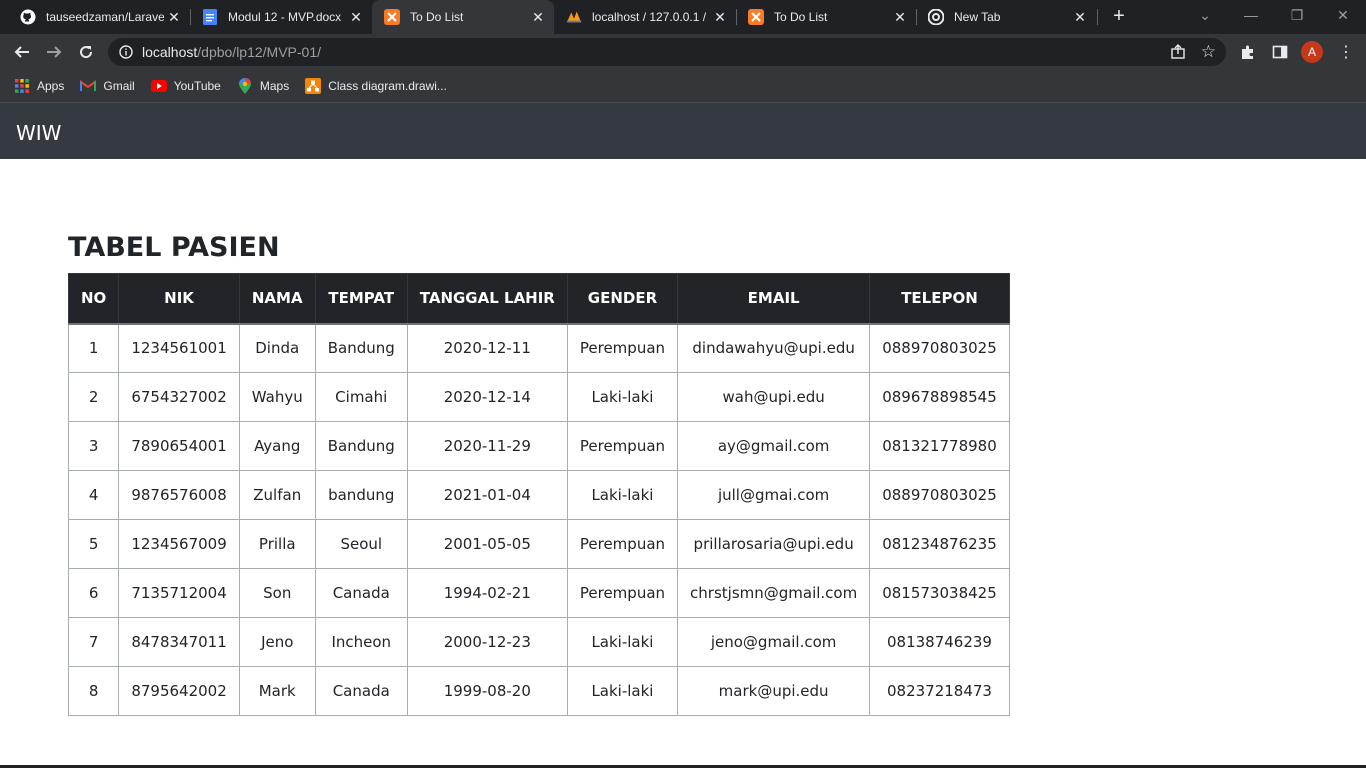 The height and width of the screenshot is (768, 1366). I want to click on minimize-icon: —, so click(1251, 15).